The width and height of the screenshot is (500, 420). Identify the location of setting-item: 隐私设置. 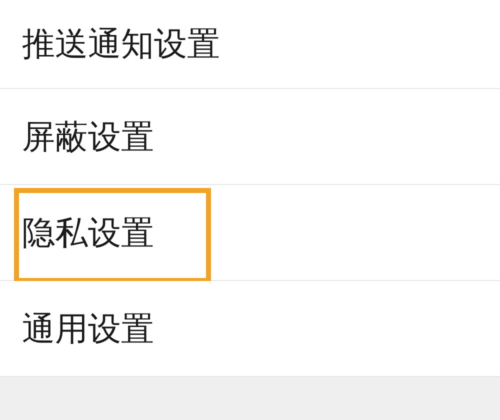
(88, 233).